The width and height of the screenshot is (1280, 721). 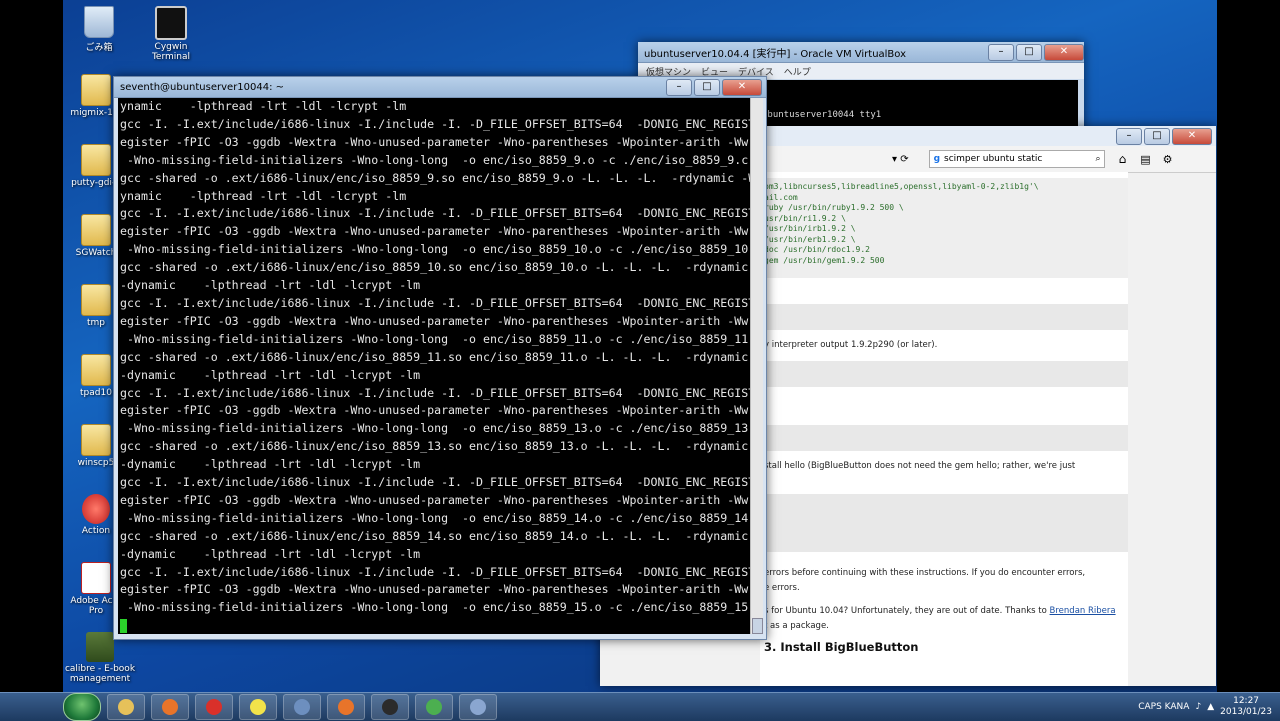 I want to click on code-line: ail.com, so click(x=781, y=197).